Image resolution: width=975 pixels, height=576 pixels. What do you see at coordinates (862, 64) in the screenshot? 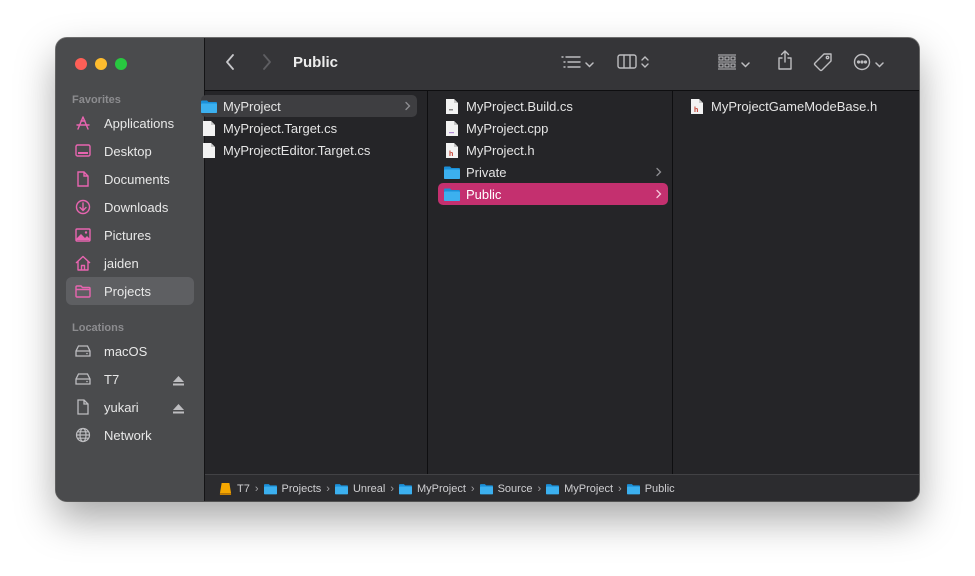
I see `ellipsis-circle-icon` at bounding box center [862, 64].